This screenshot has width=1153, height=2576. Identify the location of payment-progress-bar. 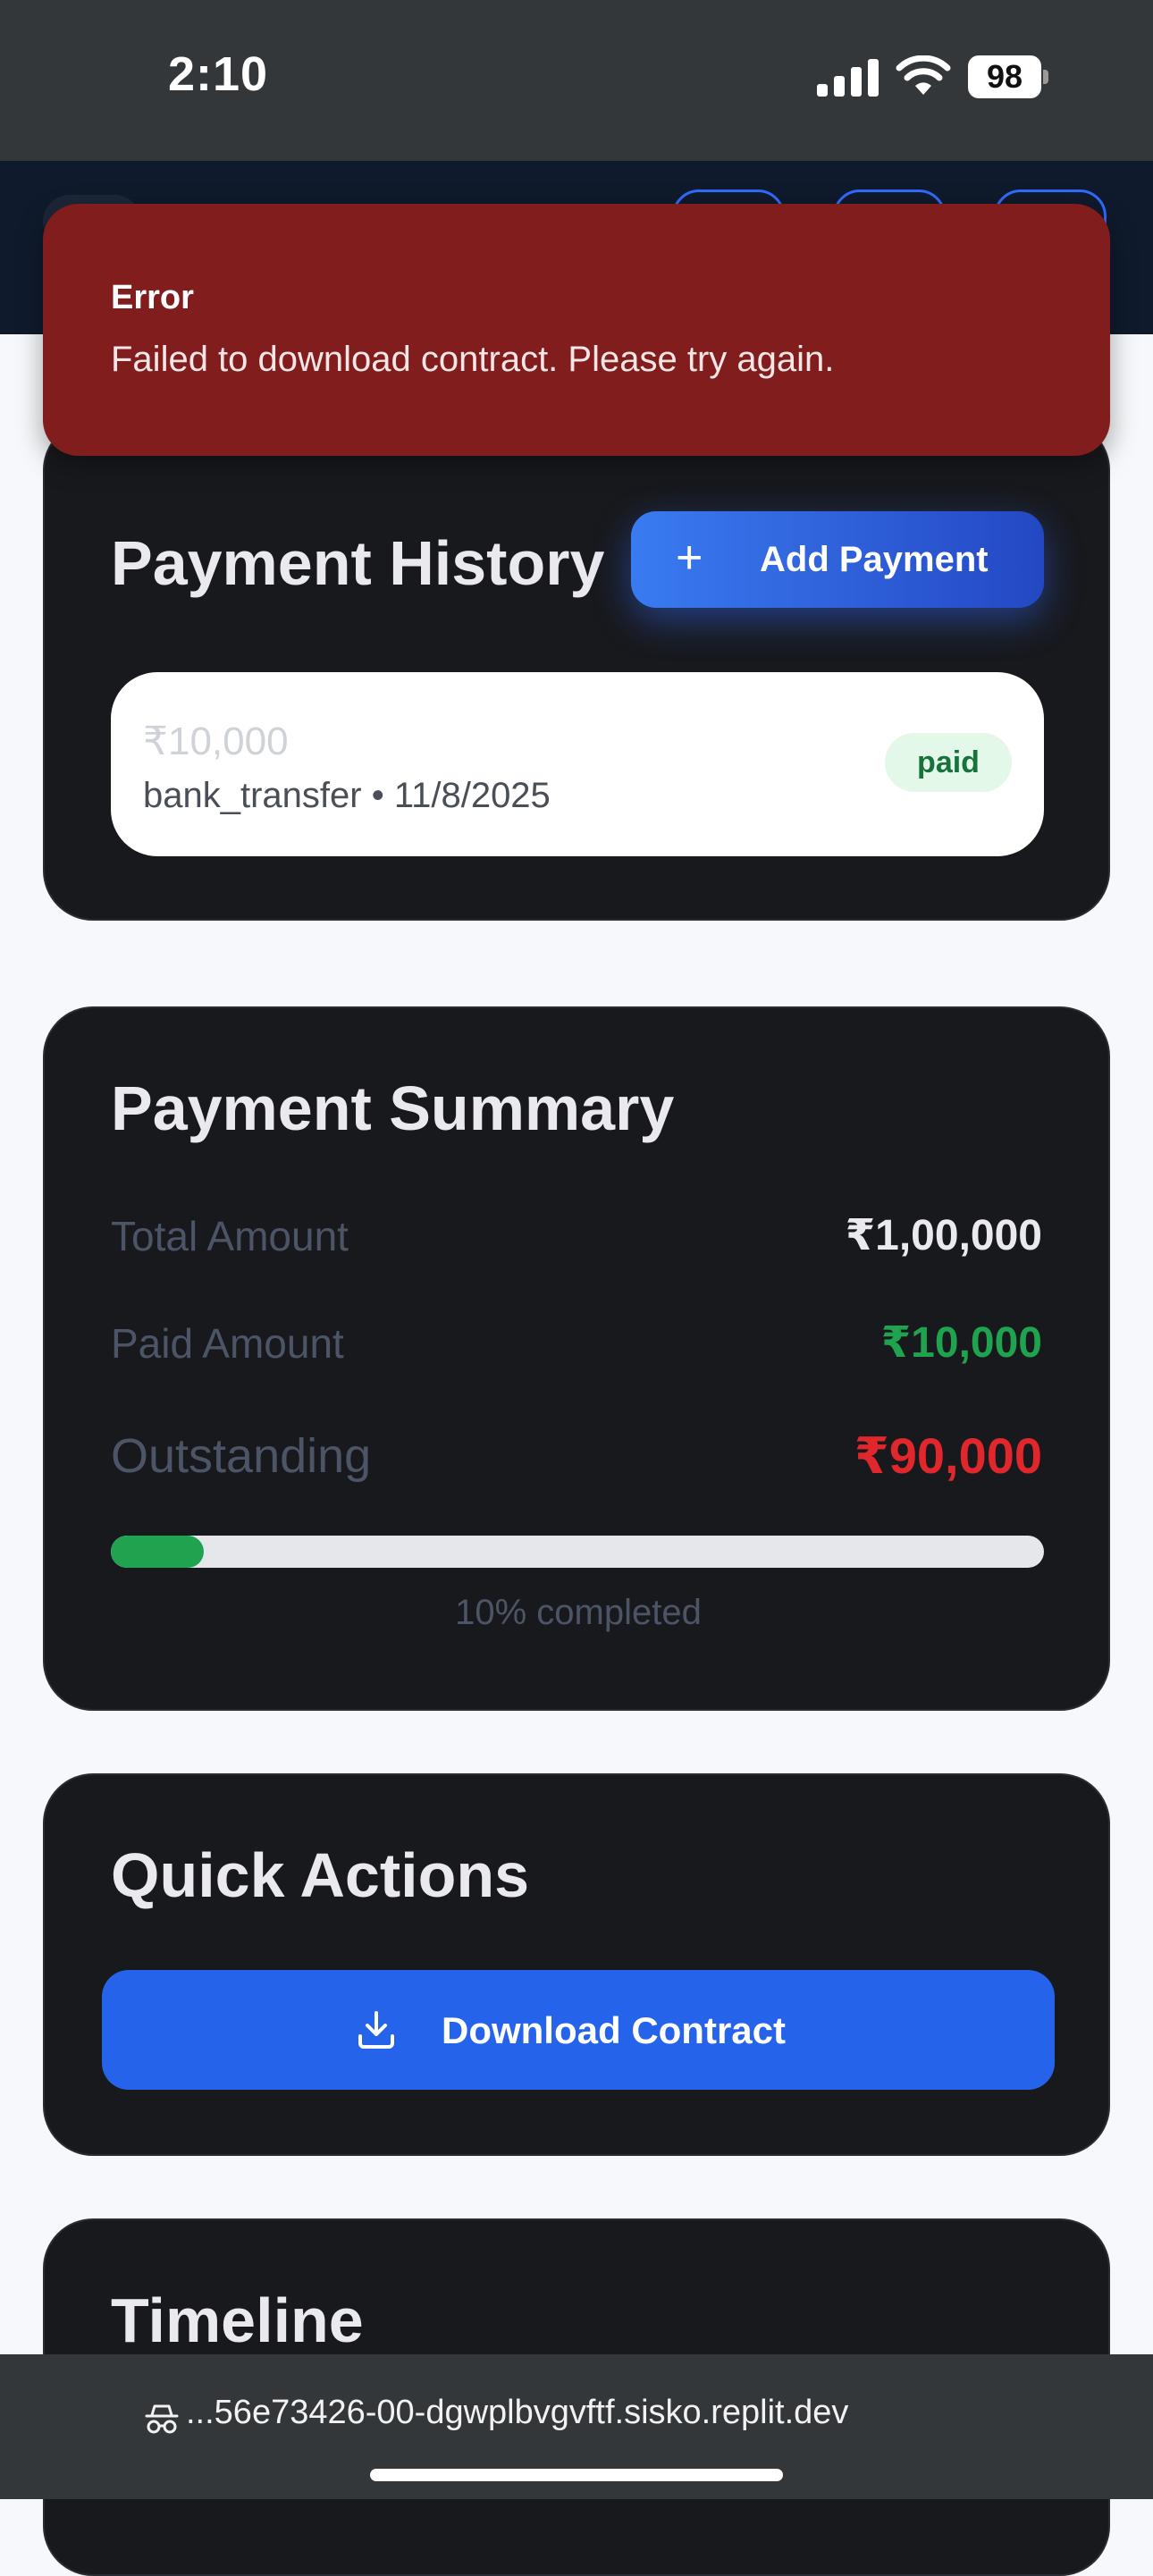
(577, 1552).